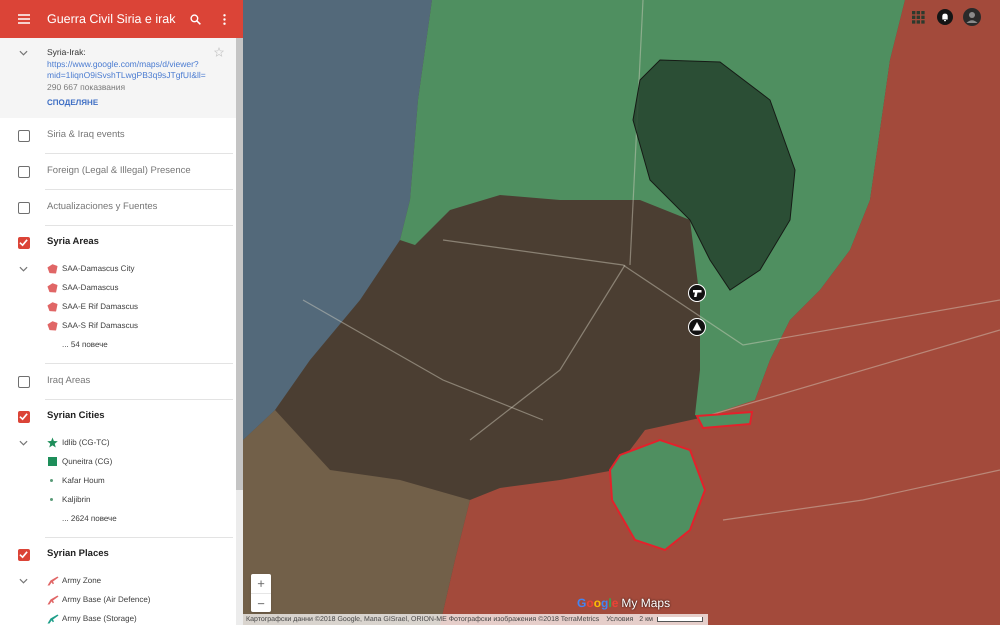  Describe the element at coordinates (972, 17) in the screenshot. I see `avatar-icon` at that location.